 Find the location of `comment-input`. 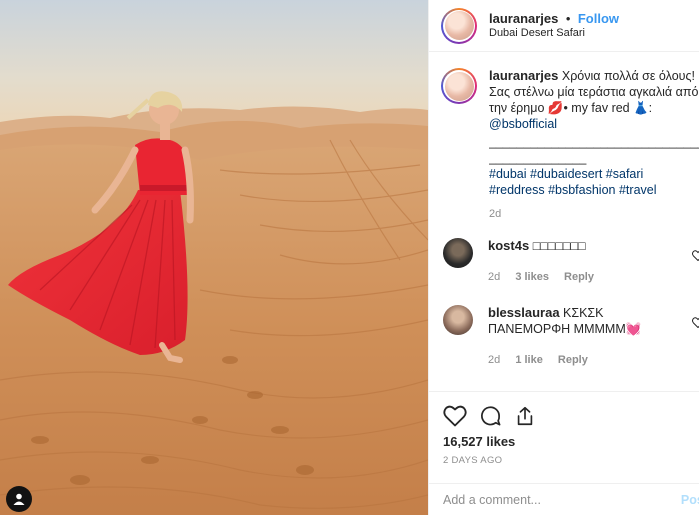

comment-input is located at coordinates (558, 499).